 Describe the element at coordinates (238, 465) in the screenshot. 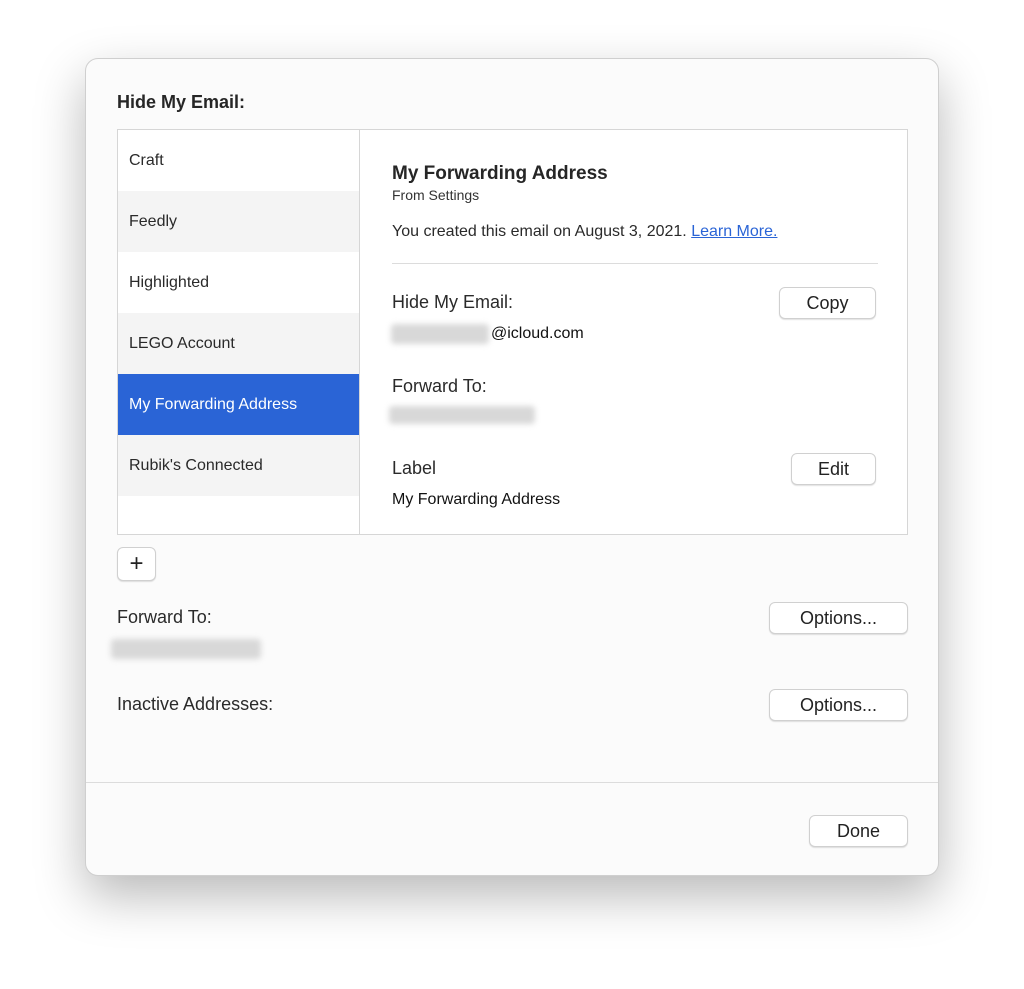

I see `list-item-rubiks-connected: Rubik's Connected` at that location.